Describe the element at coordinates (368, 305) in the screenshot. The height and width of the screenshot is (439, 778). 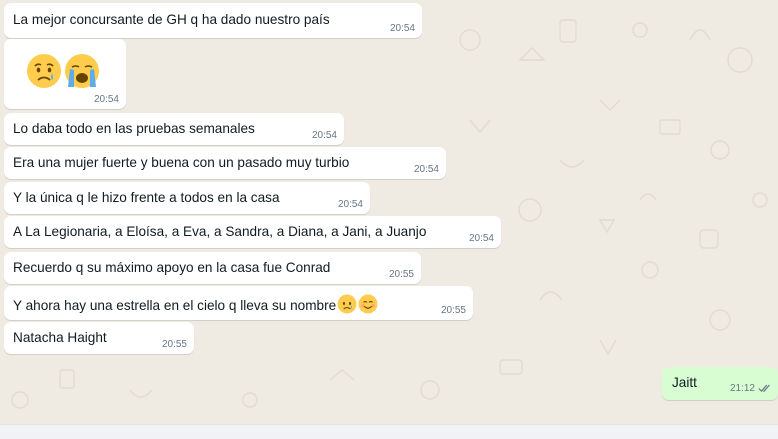
I see `smiling-face-icon` at that location.